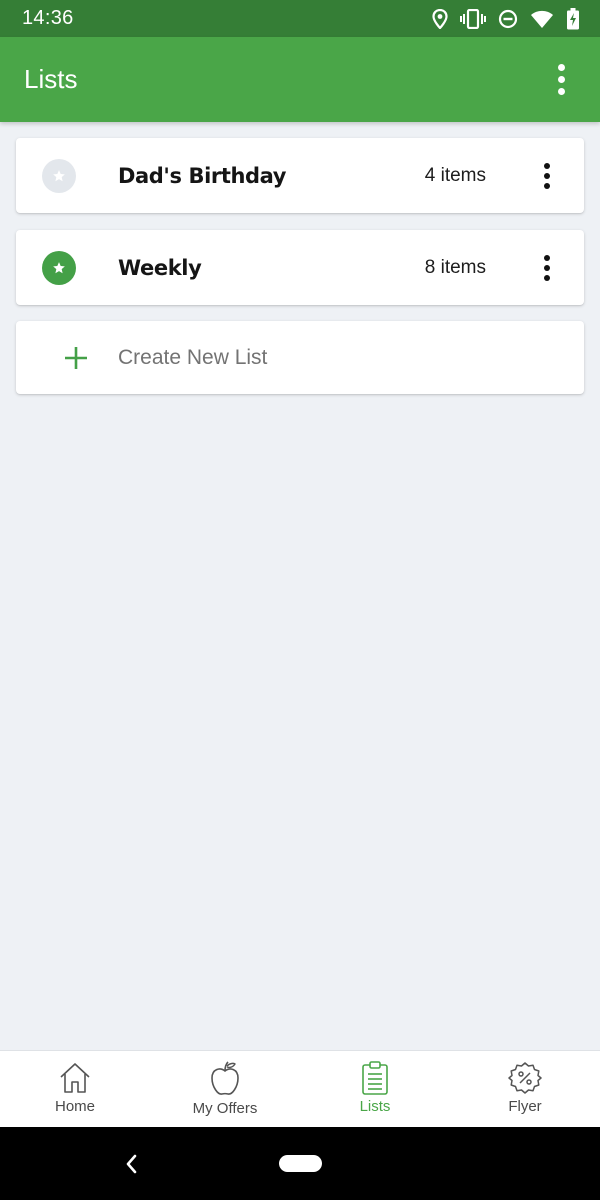 Image resolution: width=600 pixels, height=1200 pixels. What do you see at coordinates (131, 1164) in the screenshot?
I see `back-icon` at bounding box center [131, 1164].